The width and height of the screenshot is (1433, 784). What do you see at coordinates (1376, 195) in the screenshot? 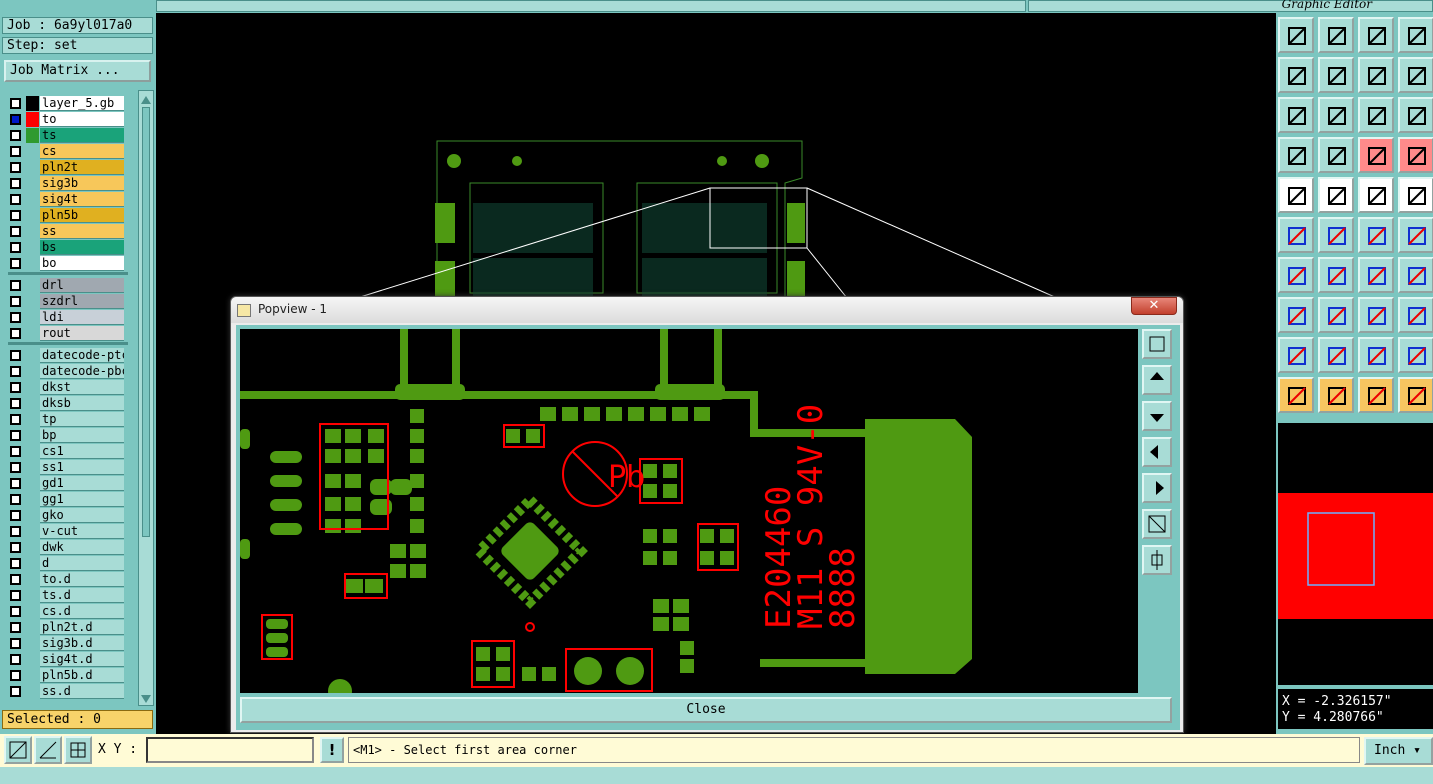
I see `ruler-button` at bounding box center [1376, 195].